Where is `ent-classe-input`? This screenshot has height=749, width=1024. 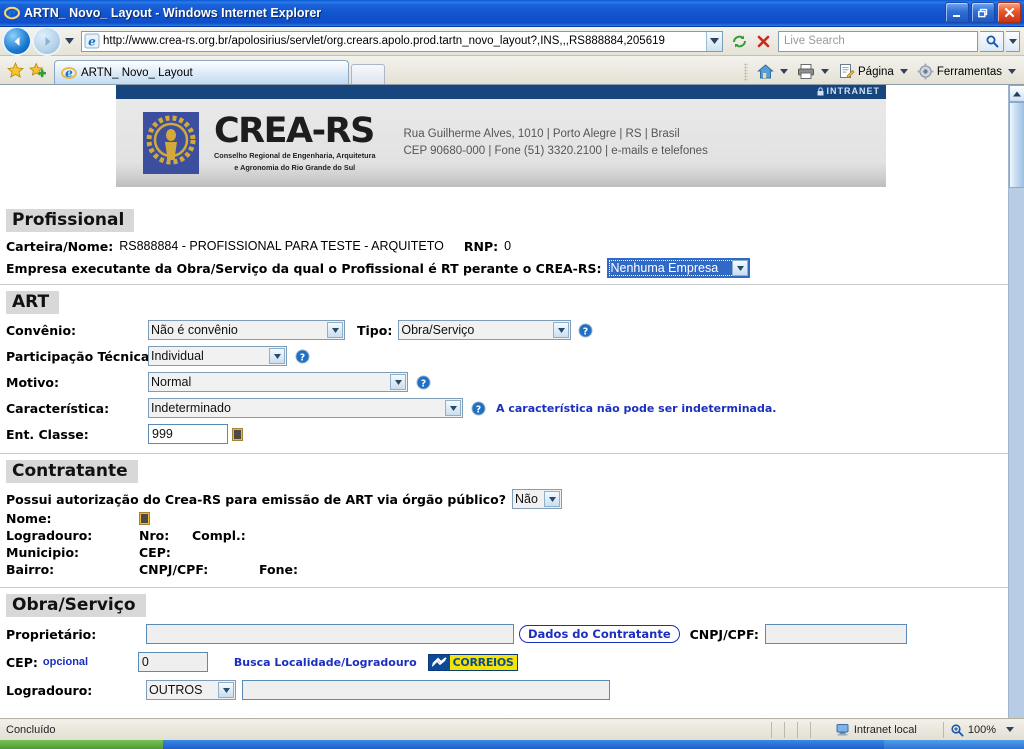 ent-classe-input is located at coordinates (188, 434).